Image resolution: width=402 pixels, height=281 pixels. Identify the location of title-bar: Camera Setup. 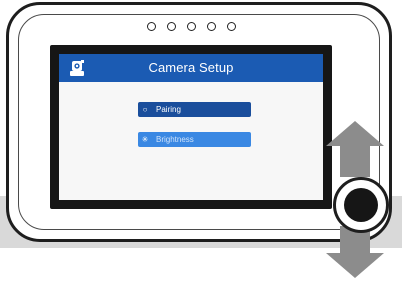
(191, 68).